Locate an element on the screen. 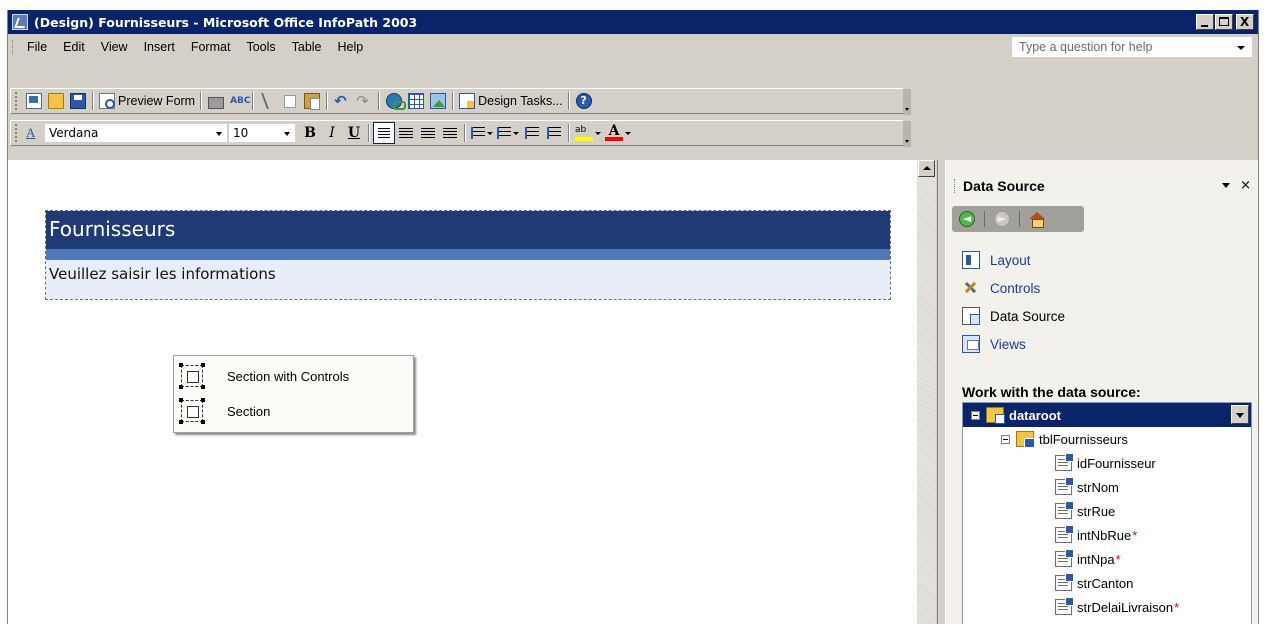 This screenshot has width=1264, height=624. decrease-indent-button is located at coordinates (532, 133).